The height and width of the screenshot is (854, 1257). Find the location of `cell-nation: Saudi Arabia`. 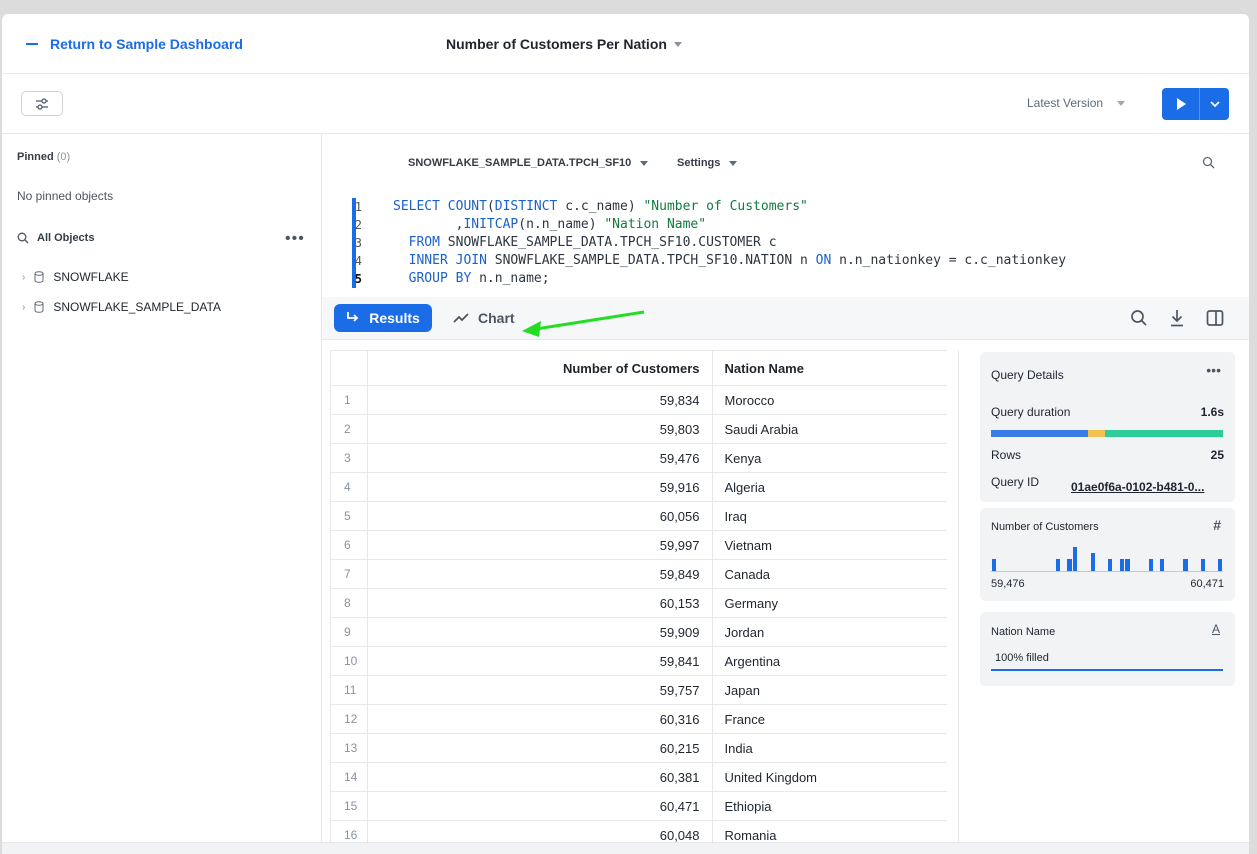

cell-nation: Saudi Arabia is located at coordinates (829, 429).